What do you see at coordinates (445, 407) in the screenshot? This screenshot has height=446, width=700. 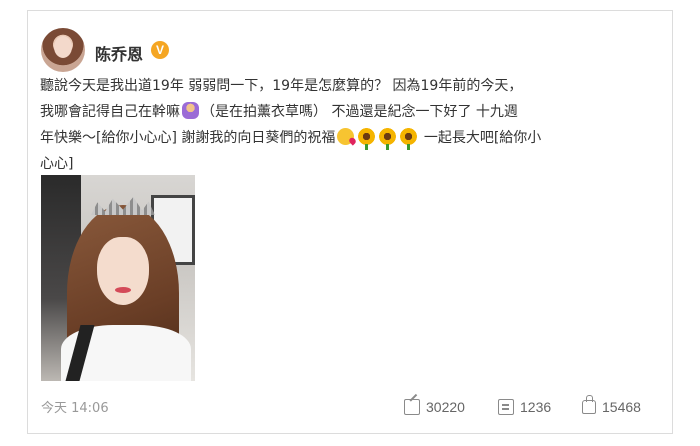 I see `forward-count: 30220` at bounding box center [445, 407].